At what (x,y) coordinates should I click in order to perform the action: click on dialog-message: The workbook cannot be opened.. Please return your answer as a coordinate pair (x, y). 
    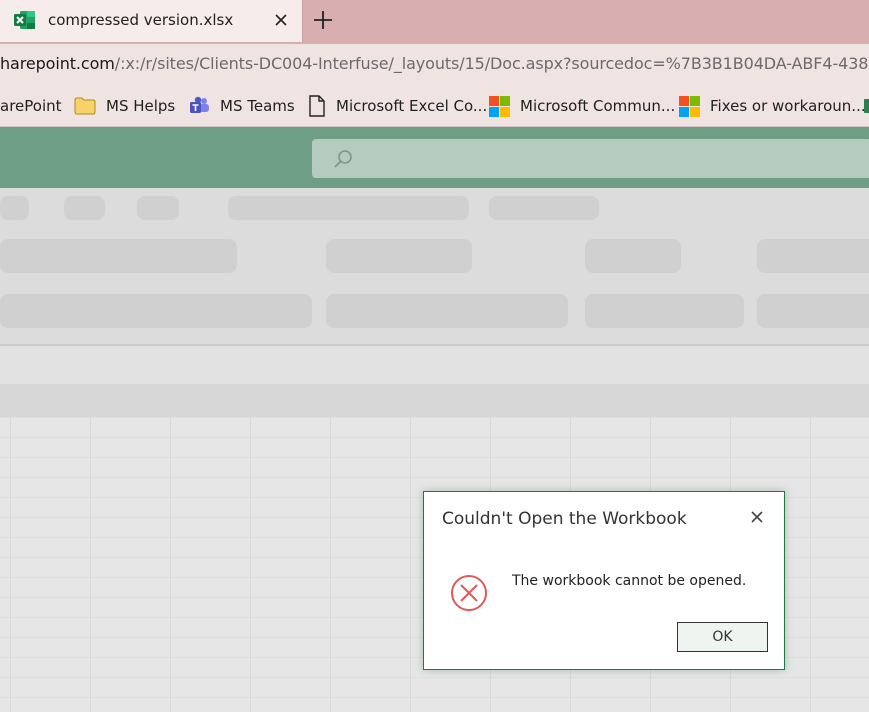
    Looking at the image, I should click on (629, 581).